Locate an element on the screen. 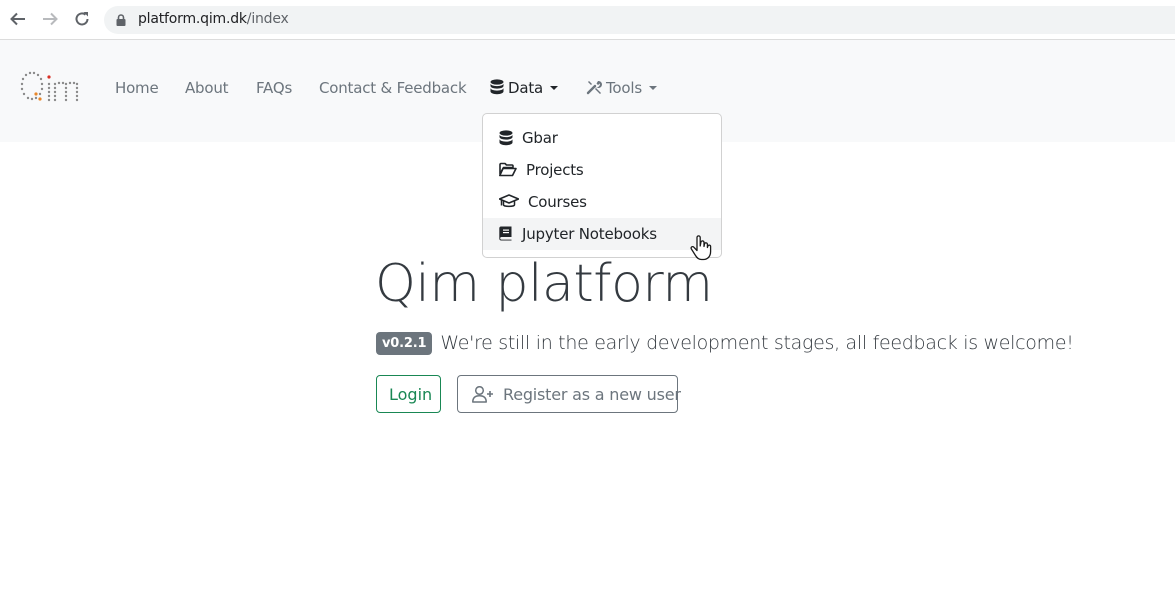 Image resolution: width=1175 pixels, height=590 pixels. url-path: /index is located at coordinates (267, 19).